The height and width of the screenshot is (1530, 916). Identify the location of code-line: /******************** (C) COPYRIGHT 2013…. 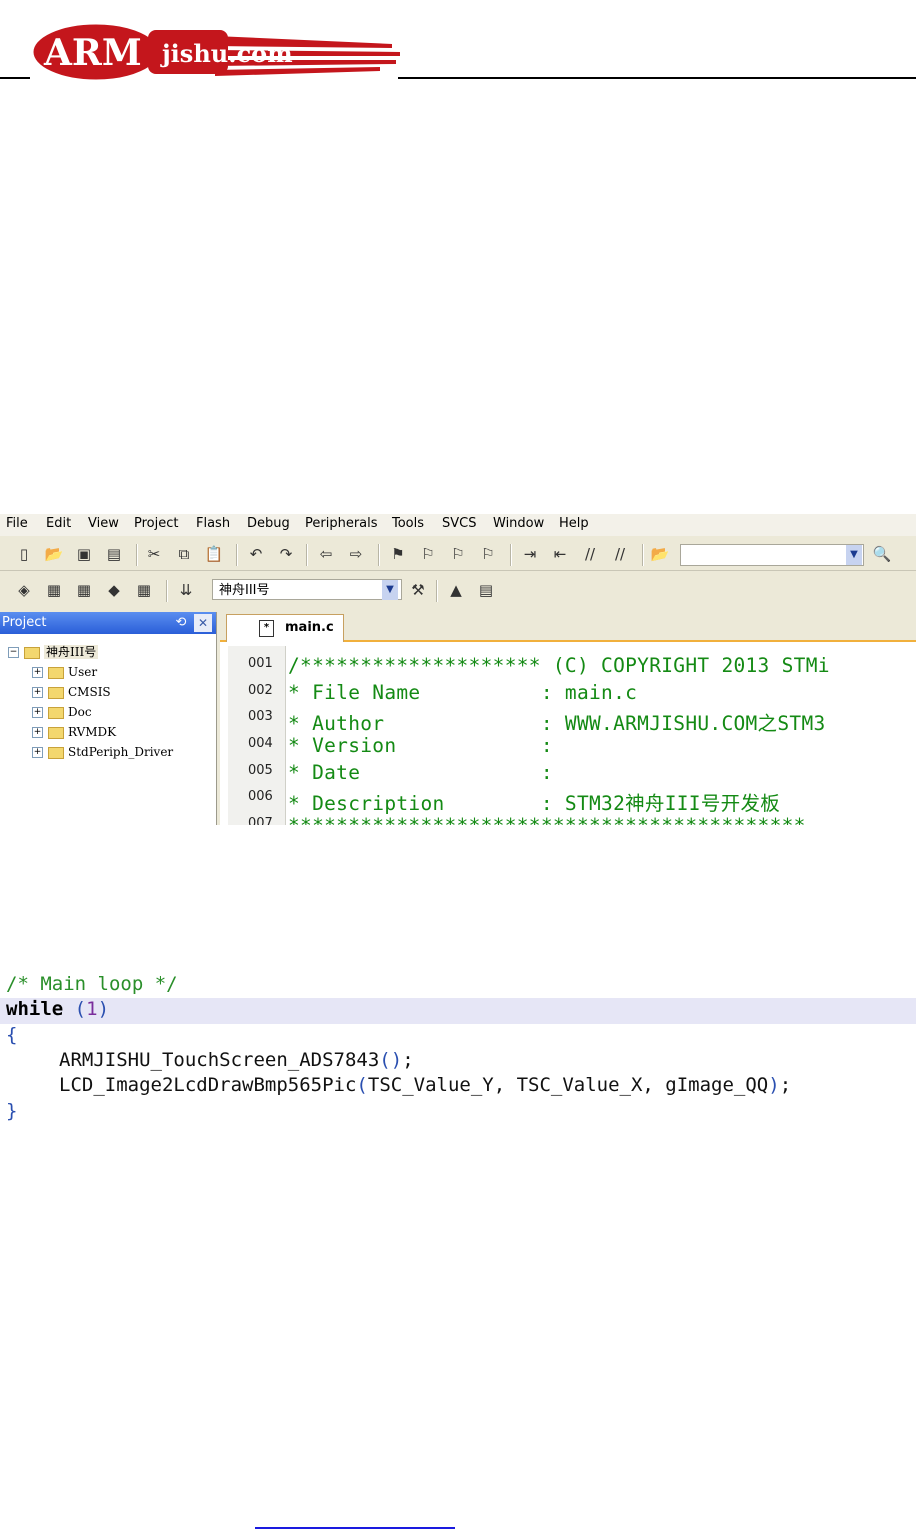
(559, 665).